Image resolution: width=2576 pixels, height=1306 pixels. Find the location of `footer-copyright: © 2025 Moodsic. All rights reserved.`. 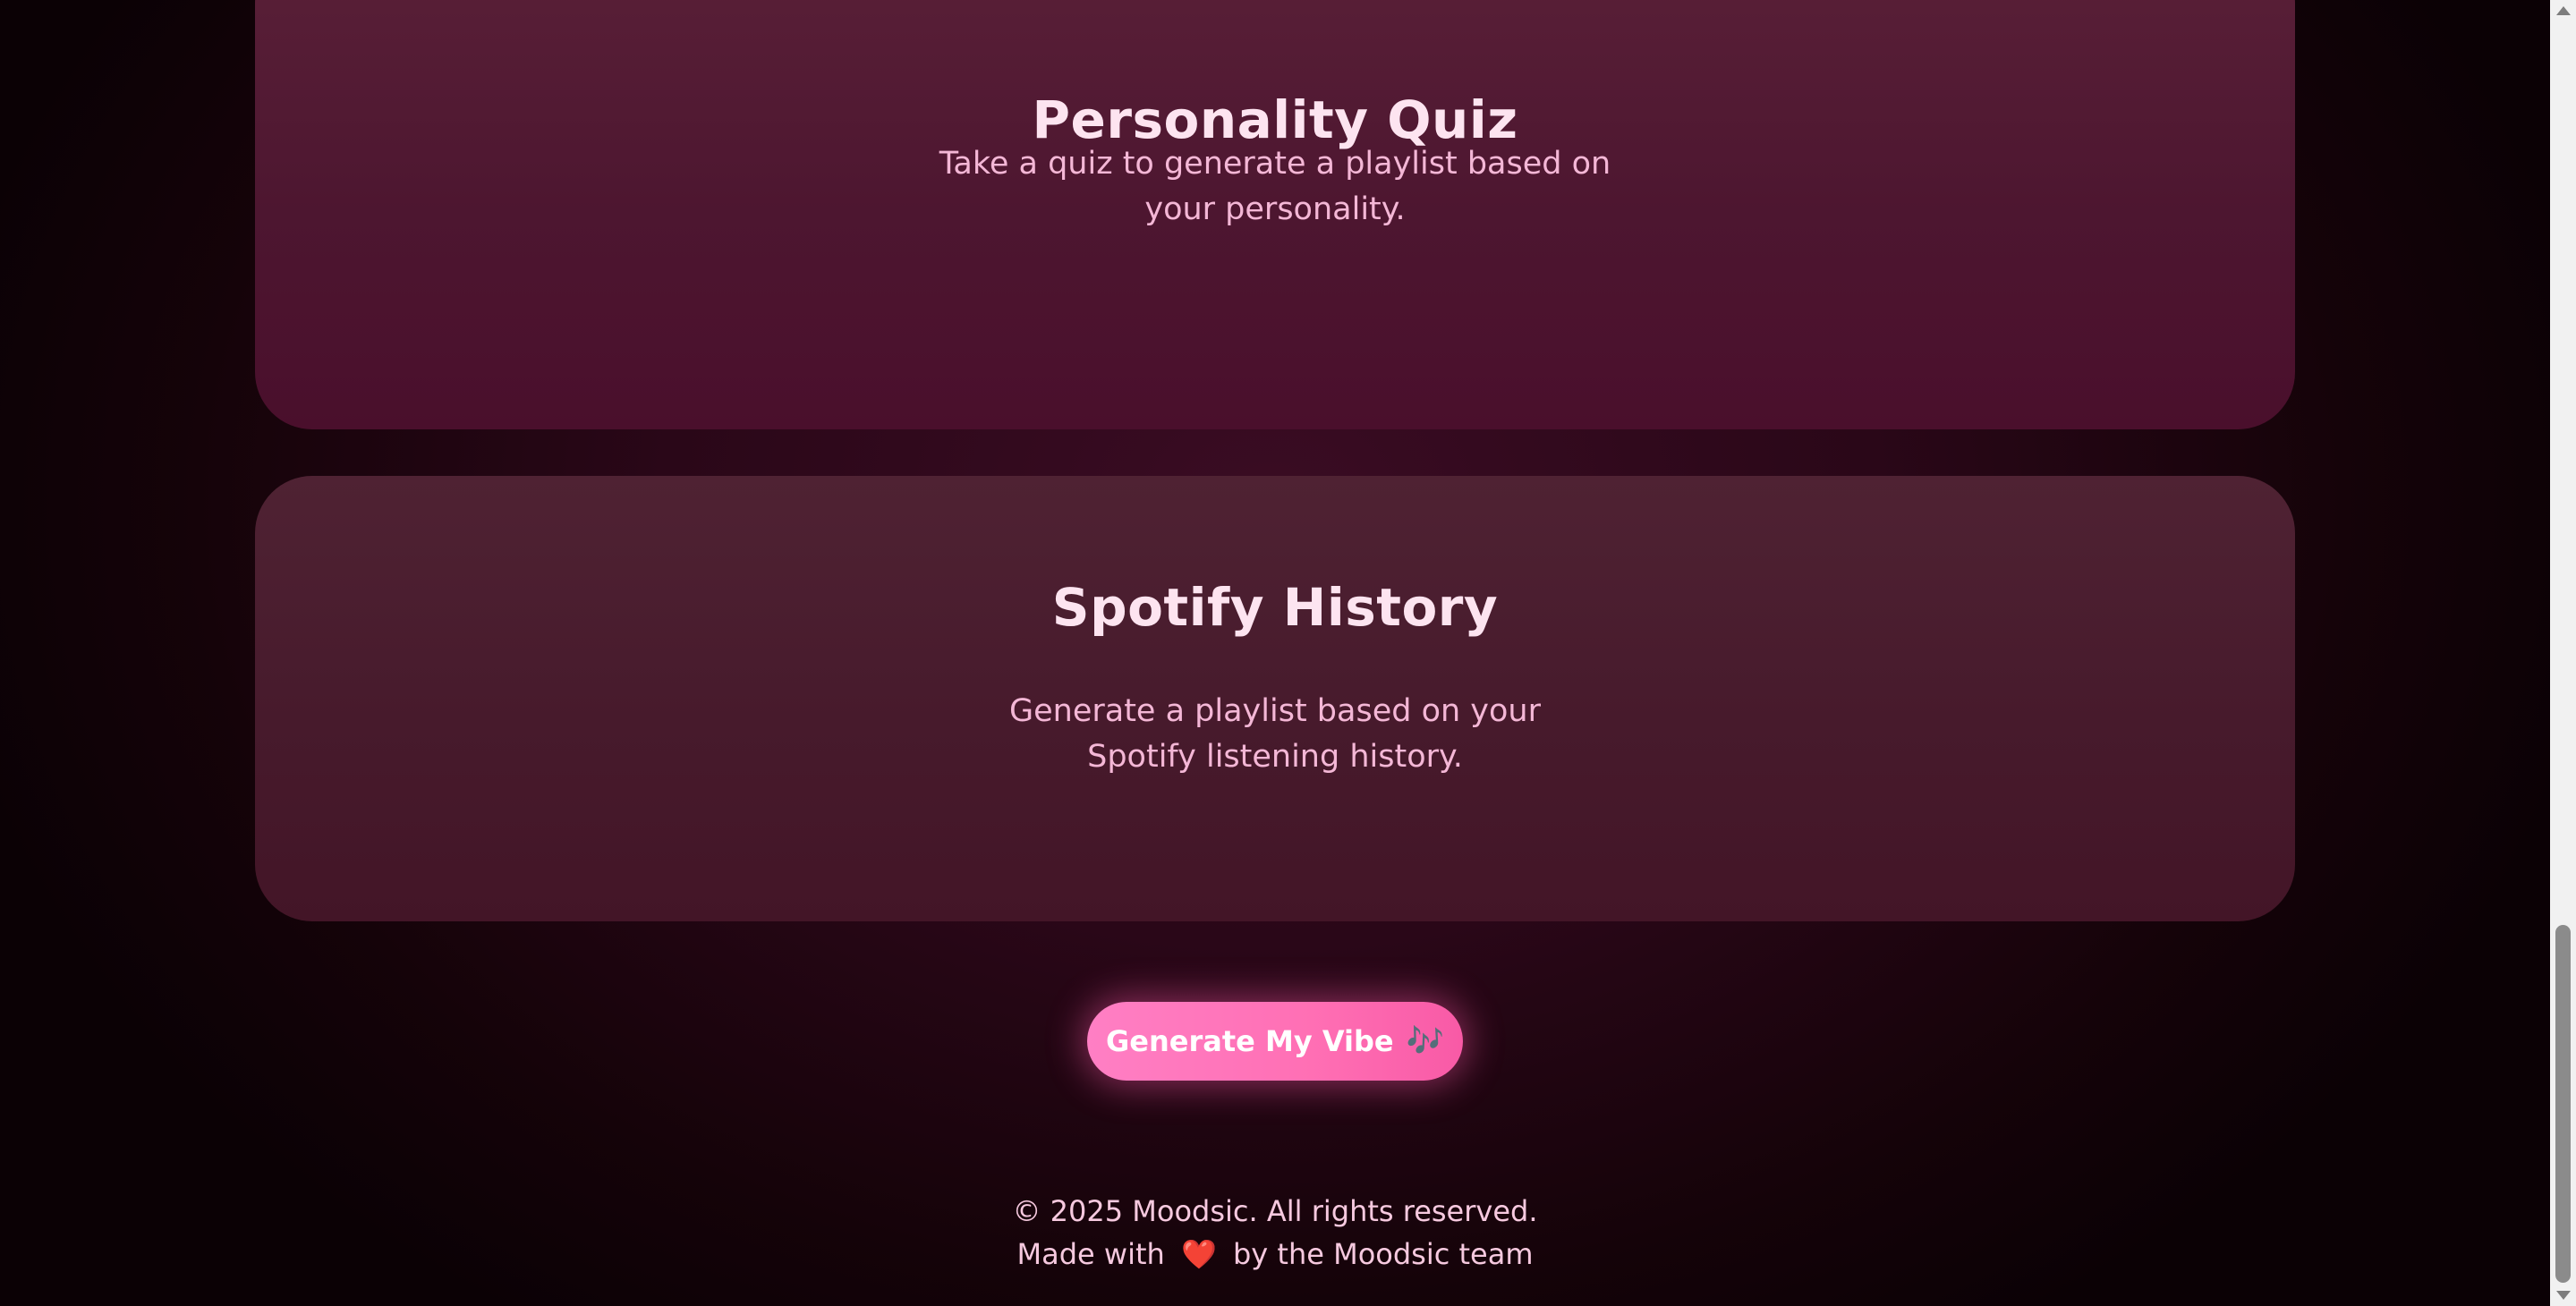

footer-copyright: © 2025 Moodsic. All rights reserved. is located at coordinates (1275, 1211).